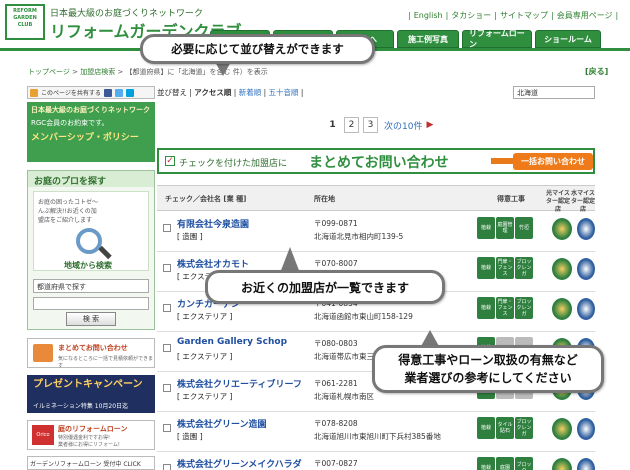 This screenshot has width=630, height=470. What do you see at coordinates (239, 463) in the screenshot?
I see `company-name-link: 株式会社グリーンメイクハラダ` at bounding box center [239, 463].